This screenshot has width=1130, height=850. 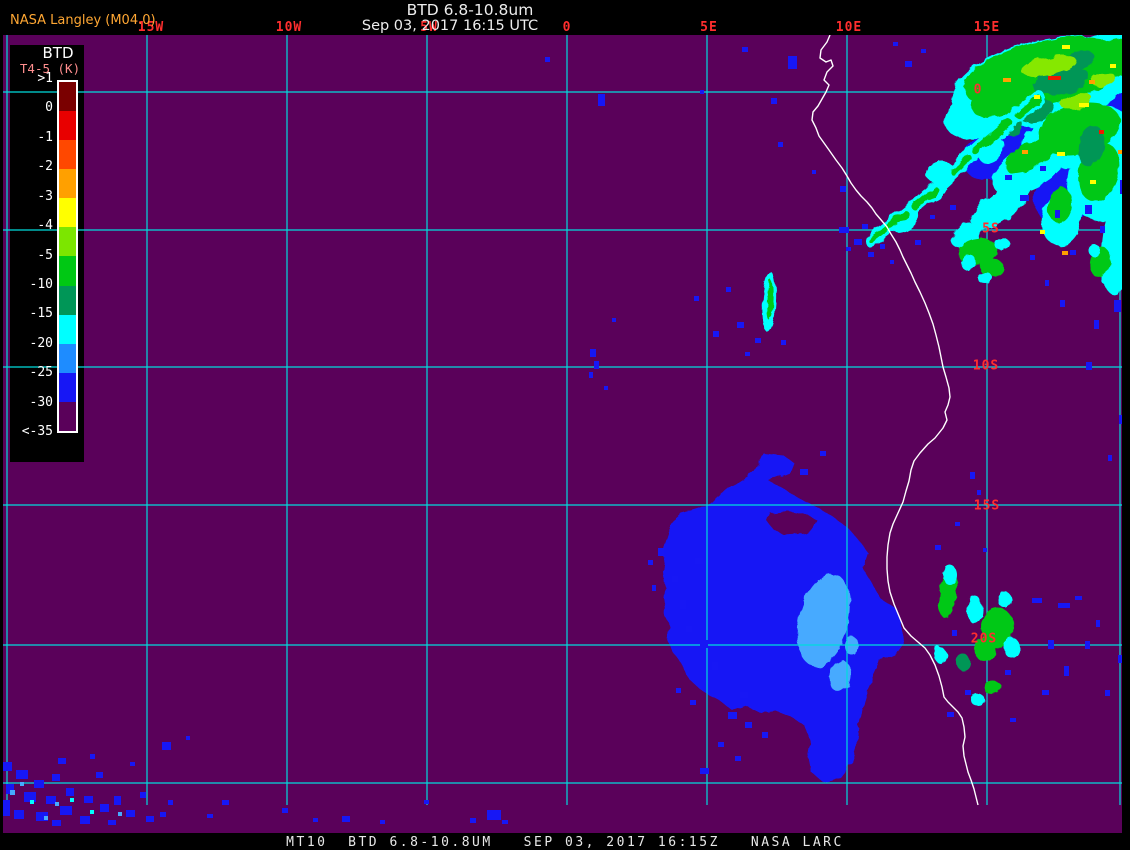 I want to click on colorbar-unit-label: T4-5 (K), so click(x=50, y=68).